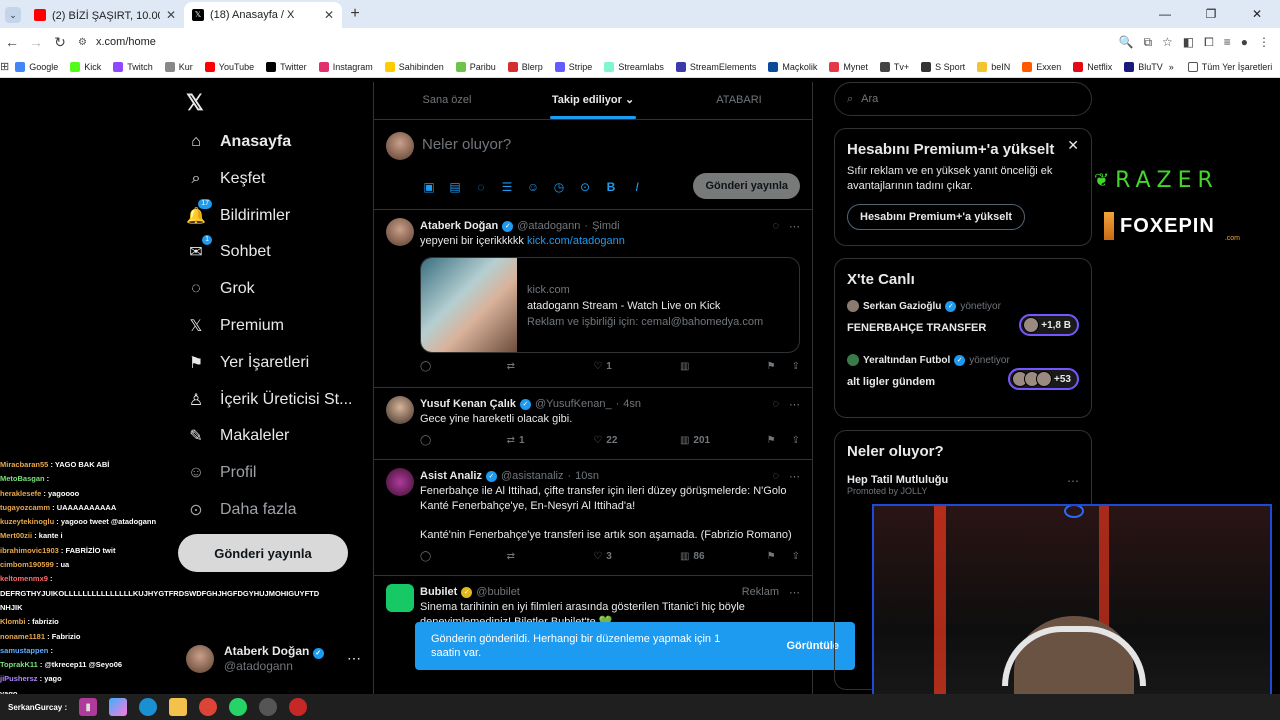 Image resolution: width=1280 pixels, height=720 pixels. Describe the element at coordinates (559, 187) in the screenshot. I see `schedule-icon: ◷` at that location.